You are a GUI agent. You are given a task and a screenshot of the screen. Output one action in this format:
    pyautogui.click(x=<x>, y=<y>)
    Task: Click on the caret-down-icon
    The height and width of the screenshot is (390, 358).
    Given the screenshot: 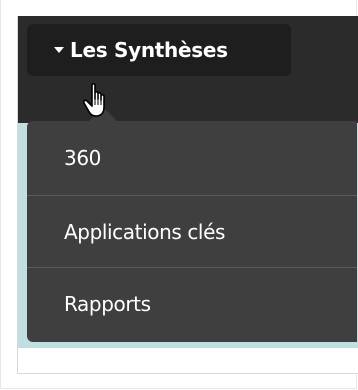 What is the action you would take?
    pyautogui.click(x=59, y=50)
    